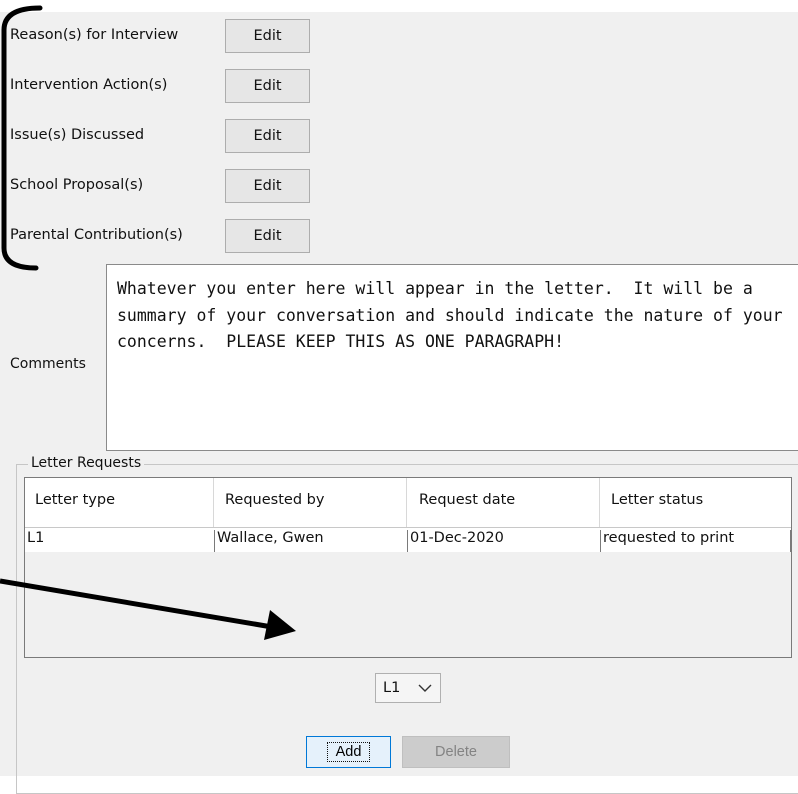 This screenshot has width=798, height=794. What do you see at coordinates (77, 185) in the screenshot?
I see `proposal-label: School Proposal(s)` at bounding box center [77, 185].